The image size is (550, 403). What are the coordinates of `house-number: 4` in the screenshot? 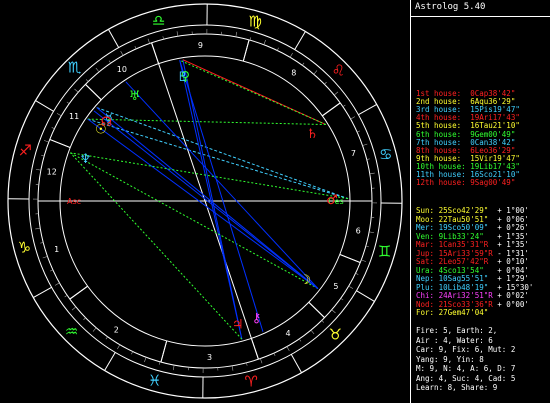 It's located at (288, 333).